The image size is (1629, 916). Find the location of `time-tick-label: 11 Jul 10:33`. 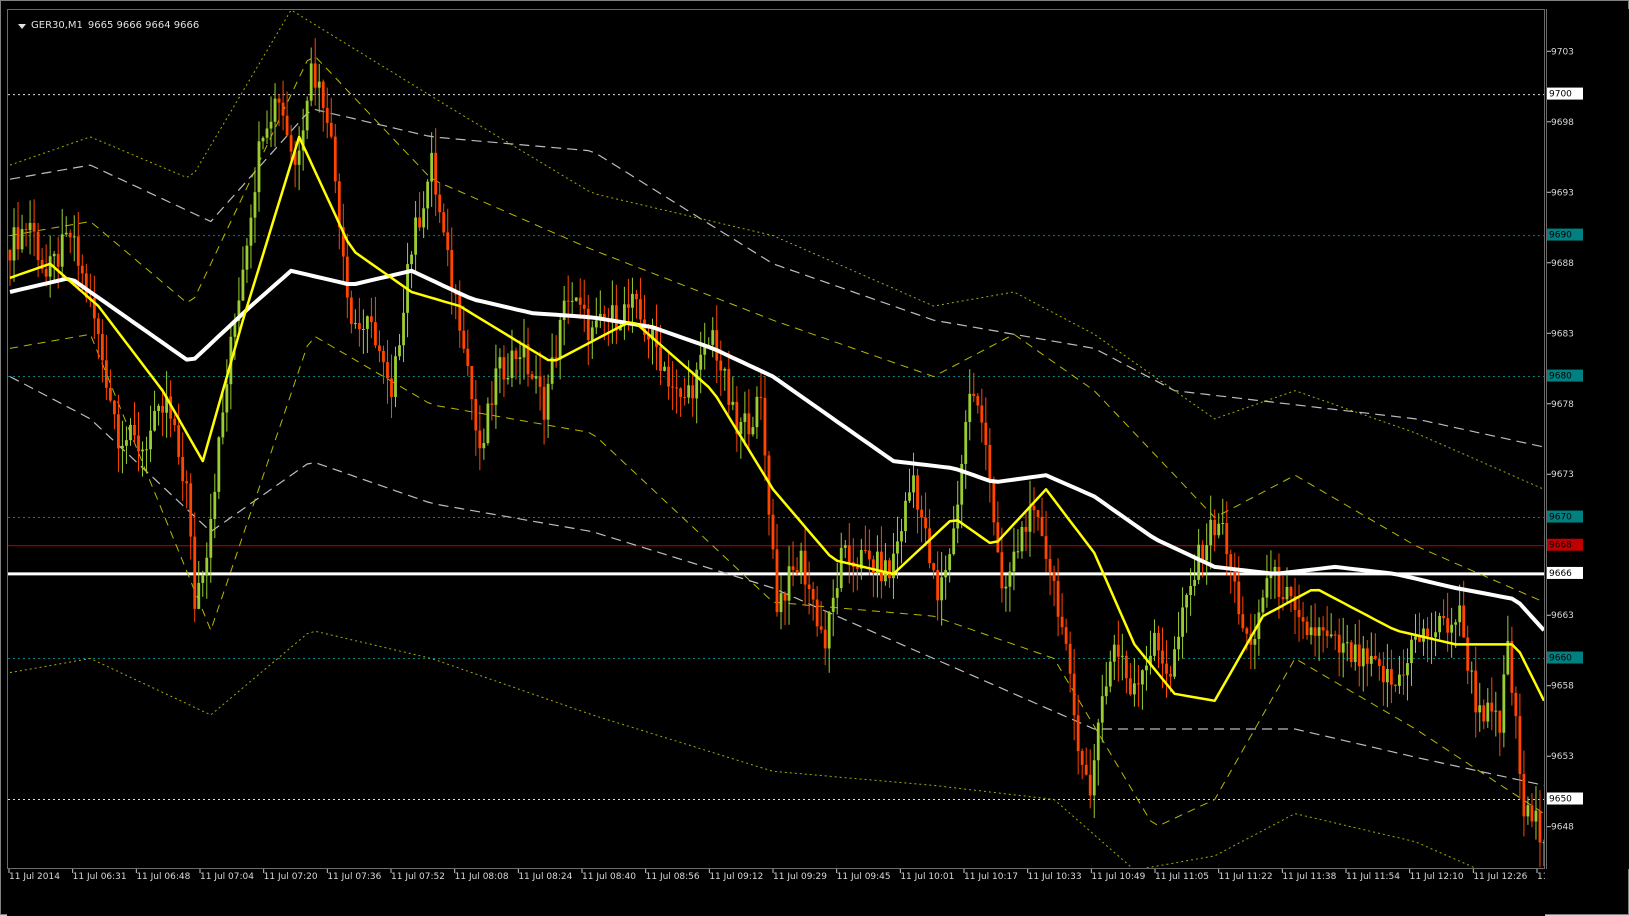

time-tick-label: 11 Jul 10:33 is located at coordinates (1055, 877).